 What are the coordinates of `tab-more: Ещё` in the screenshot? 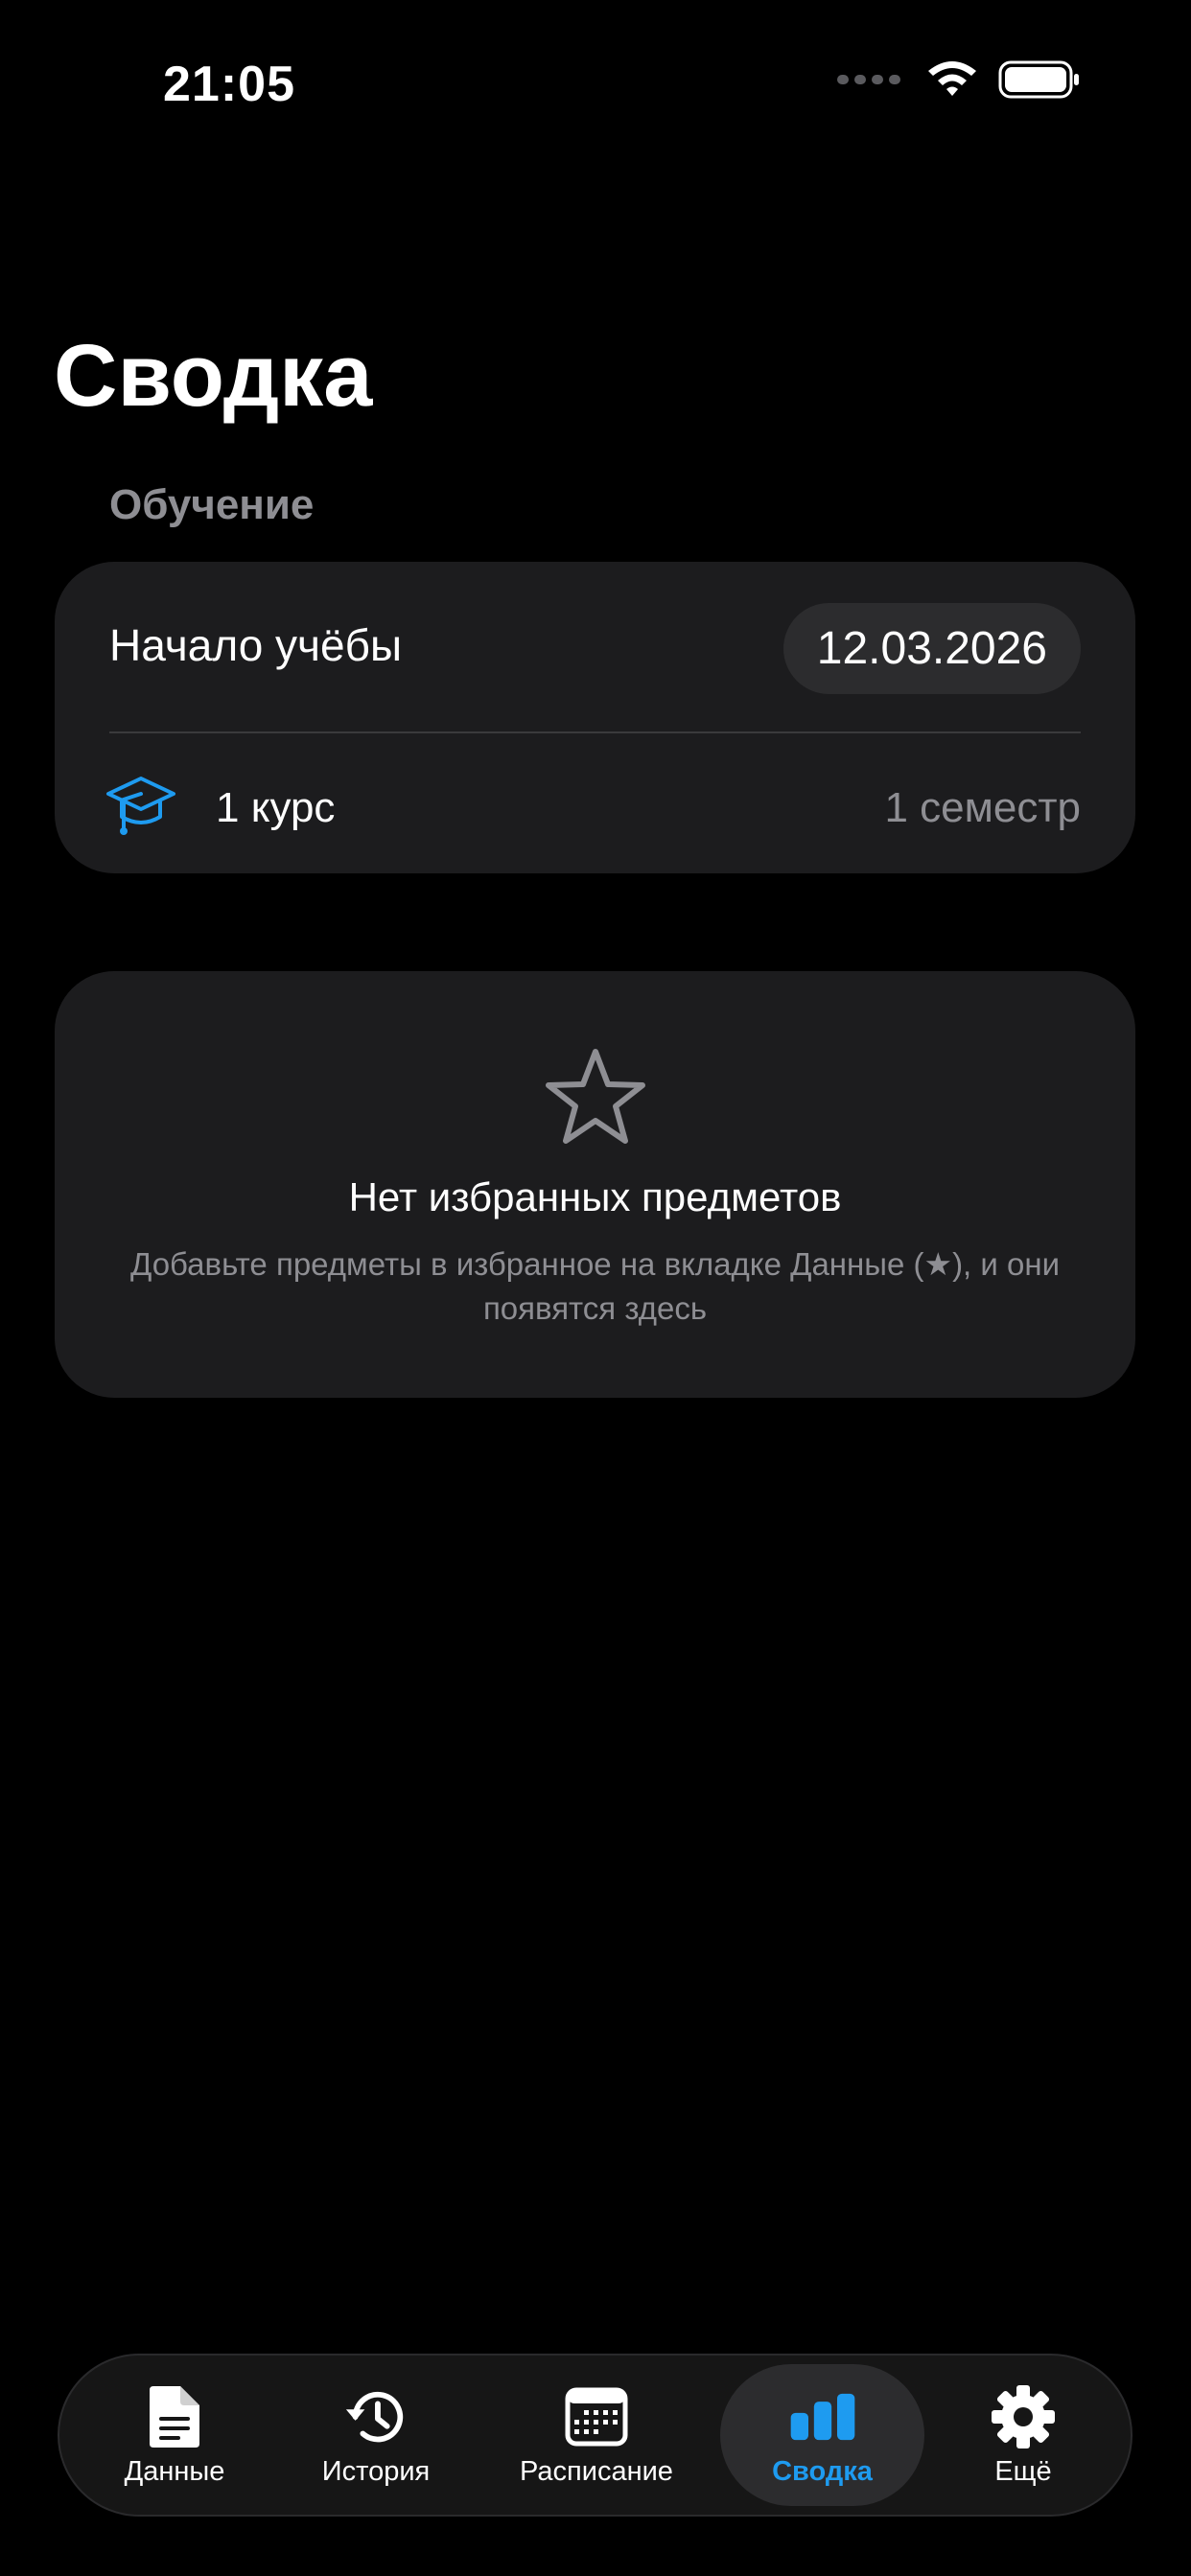 It's located at (1023, 2436).